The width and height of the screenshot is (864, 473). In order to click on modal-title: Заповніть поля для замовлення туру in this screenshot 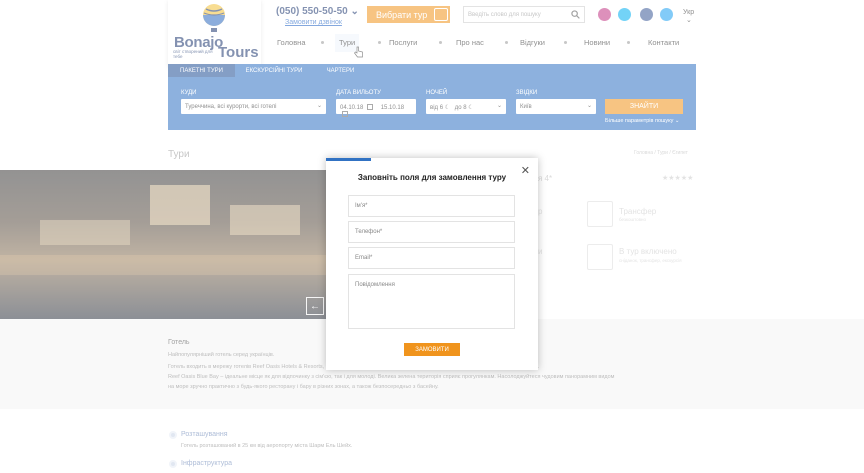, I will do `click(432, 177)`.